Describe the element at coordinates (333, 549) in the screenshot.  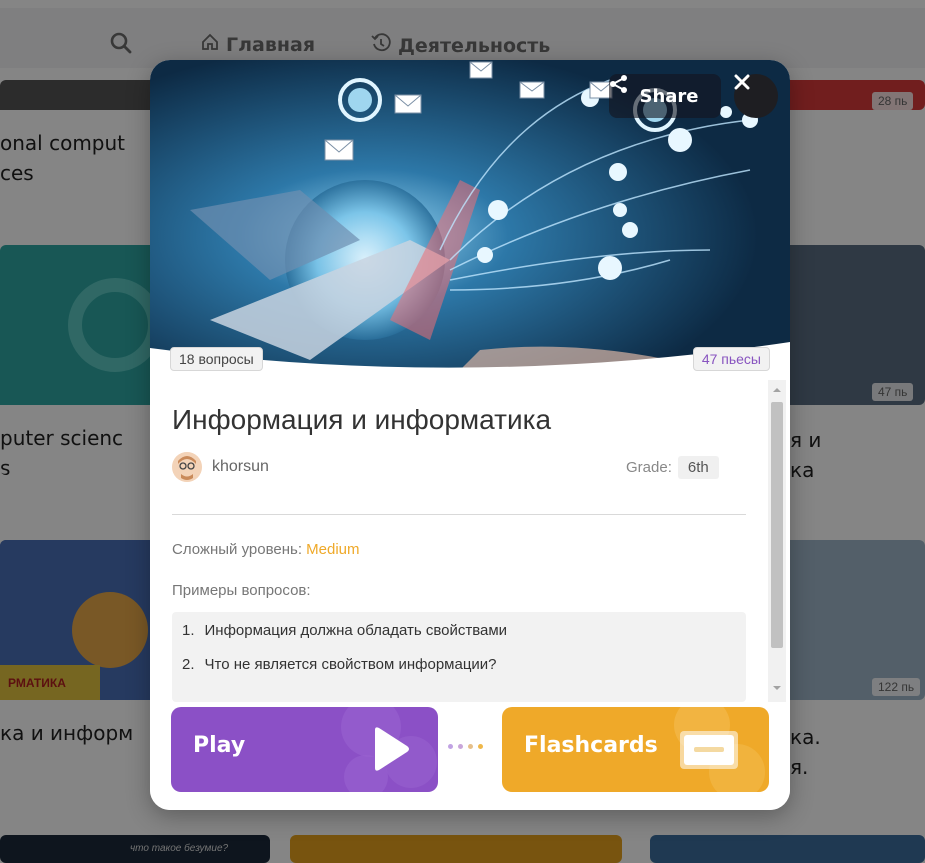
I see `difficulty-value: Medium` at that location.